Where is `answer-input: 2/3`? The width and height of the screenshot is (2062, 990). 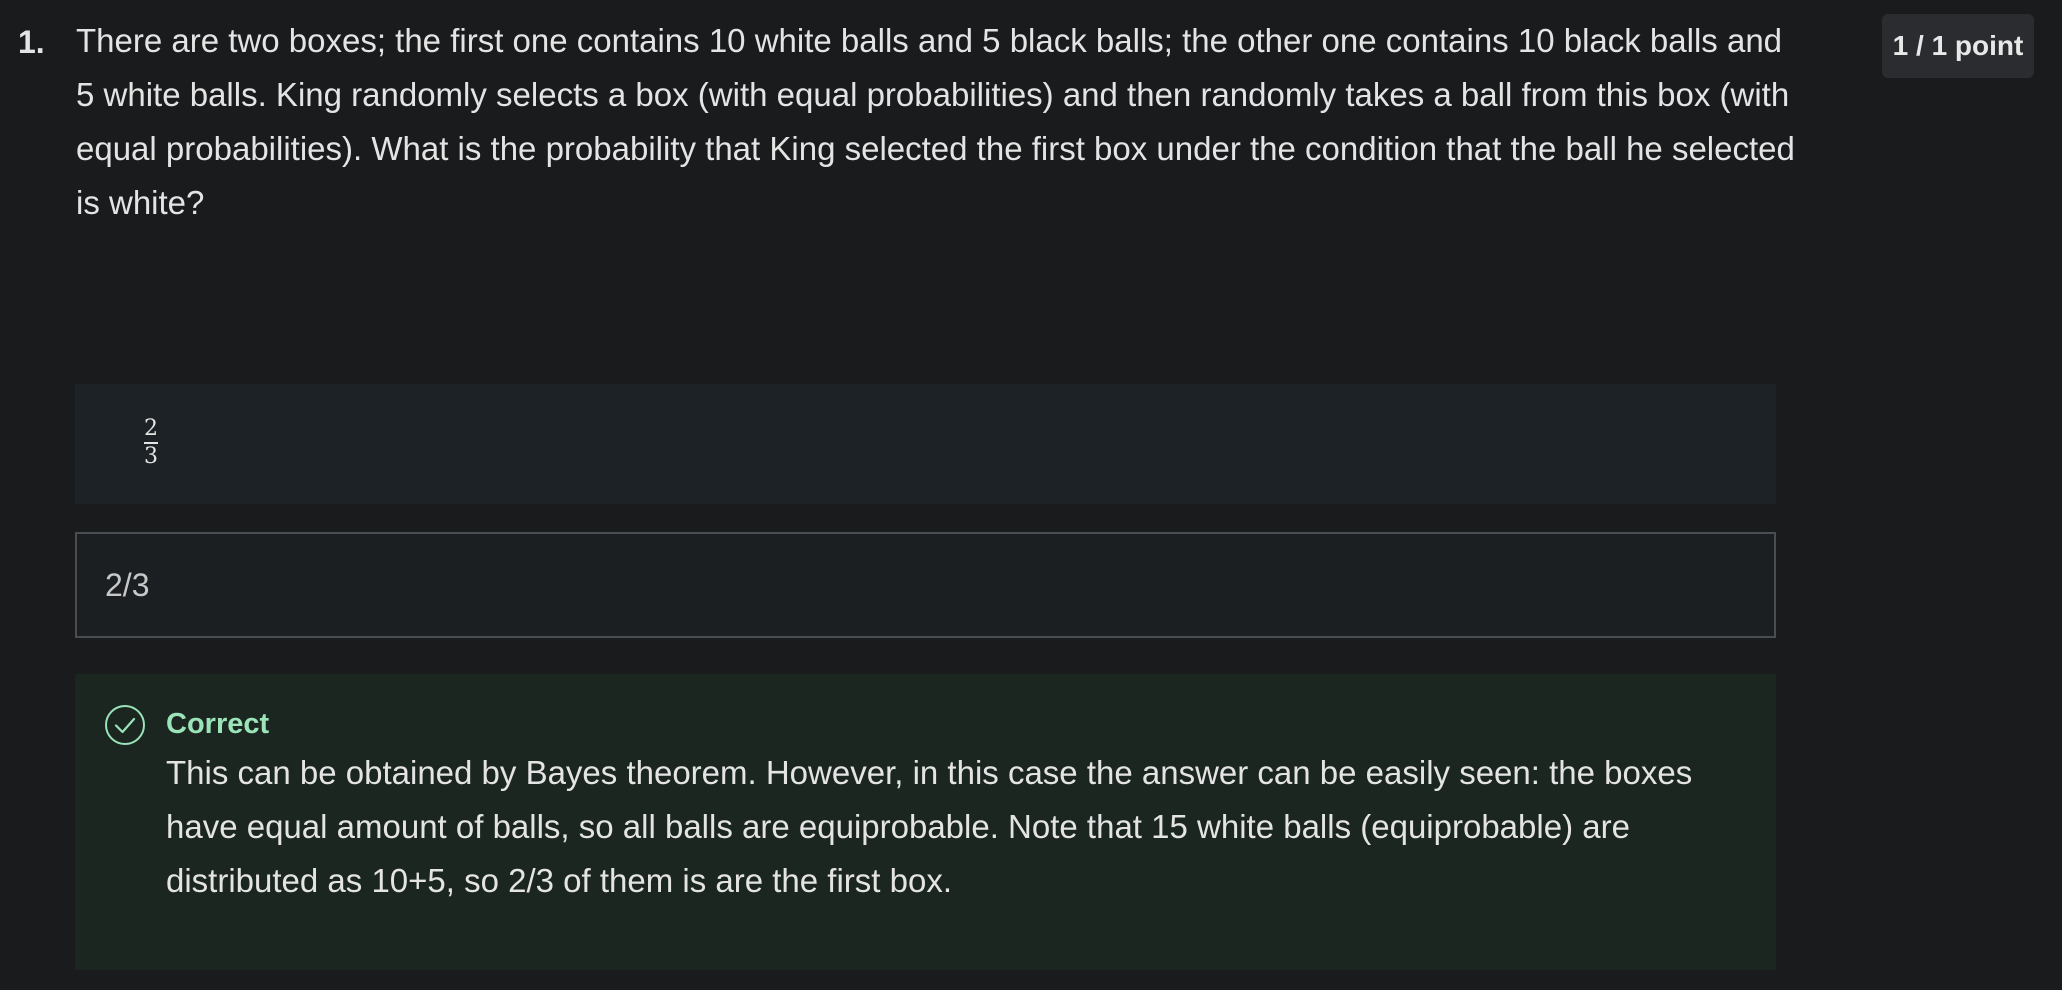
answer-input: 2/3 is located at coordinates (925, 585).